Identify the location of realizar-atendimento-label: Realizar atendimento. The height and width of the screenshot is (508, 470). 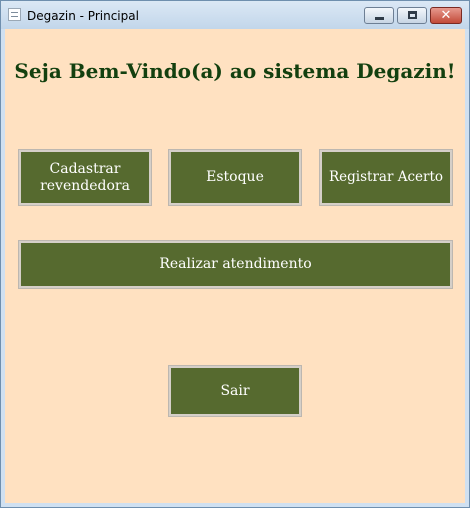
(235, 264).